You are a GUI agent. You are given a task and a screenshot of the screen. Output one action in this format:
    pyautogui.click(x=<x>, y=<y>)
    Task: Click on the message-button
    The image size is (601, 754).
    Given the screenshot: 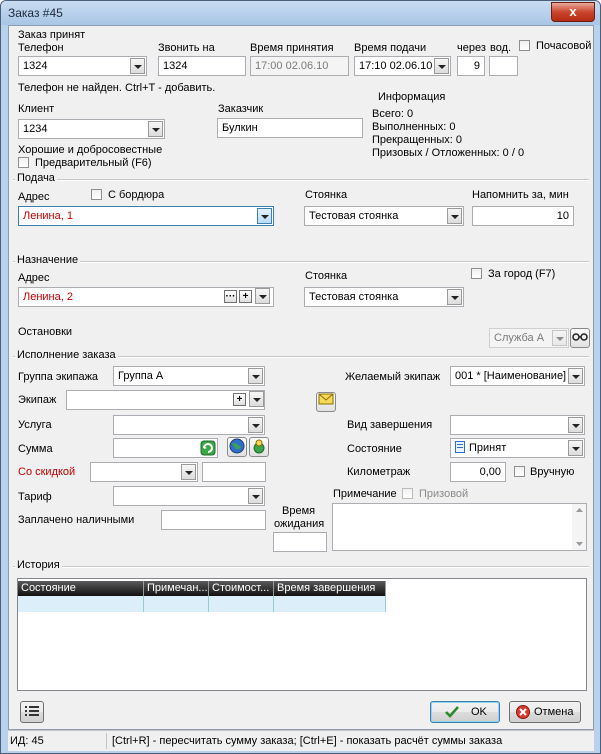 What is the action you would take?
    pyautogui.click(x=326, y=402)
    